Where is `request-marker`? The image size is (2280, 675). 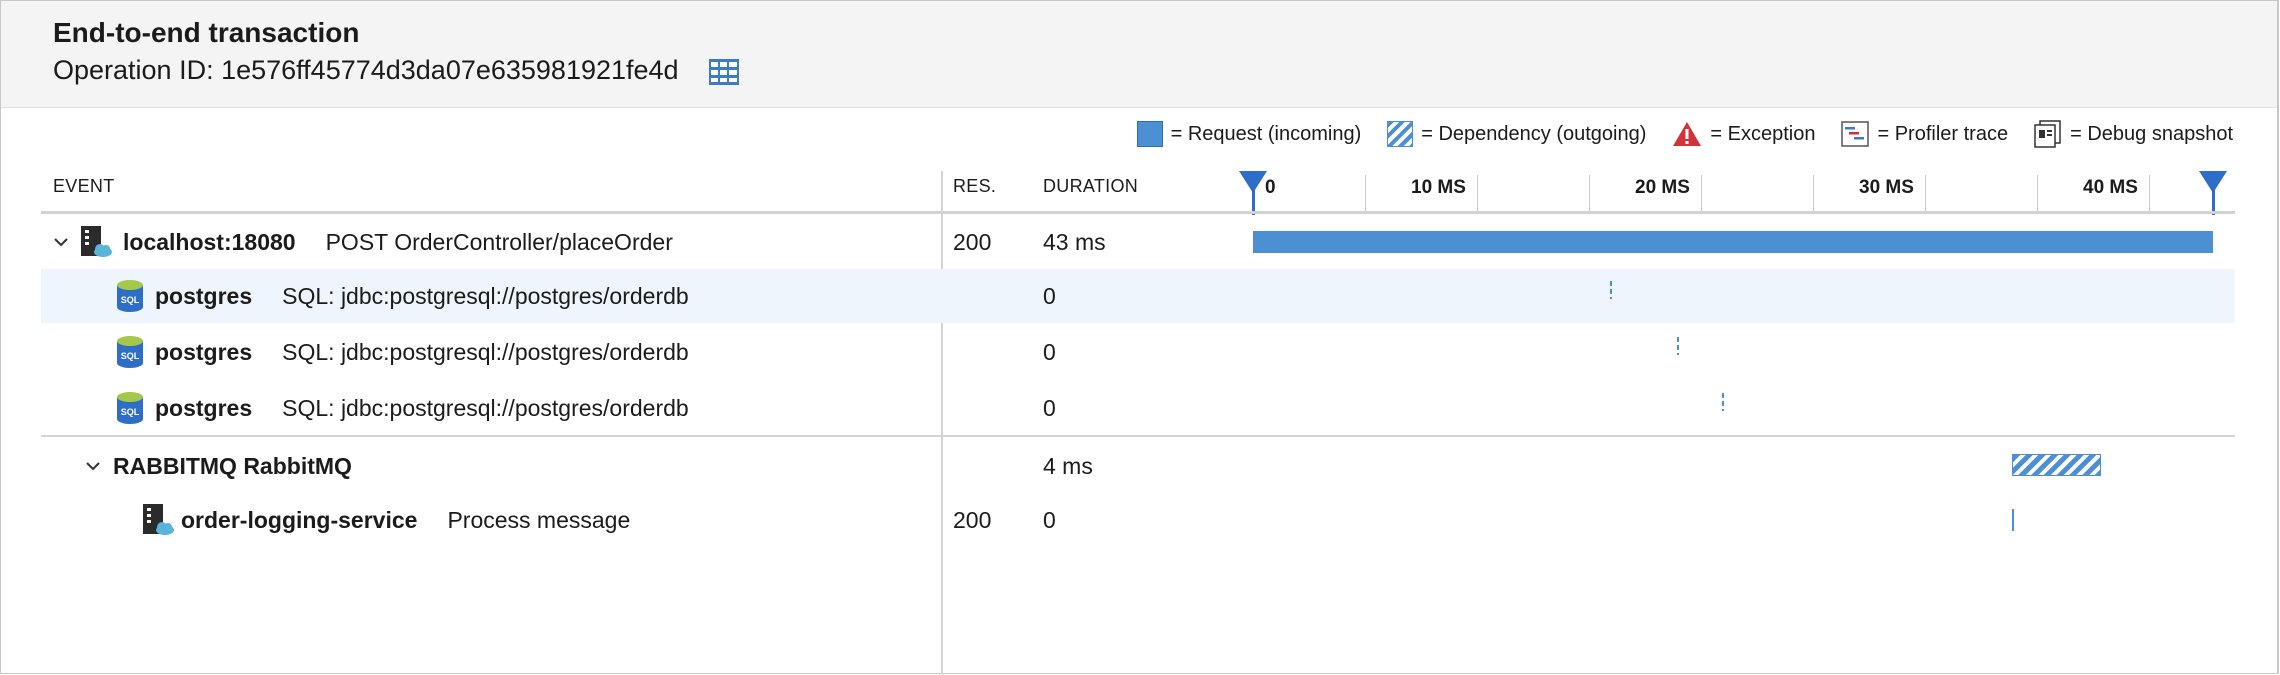
request-marker is located at coordinates (2013, 520).